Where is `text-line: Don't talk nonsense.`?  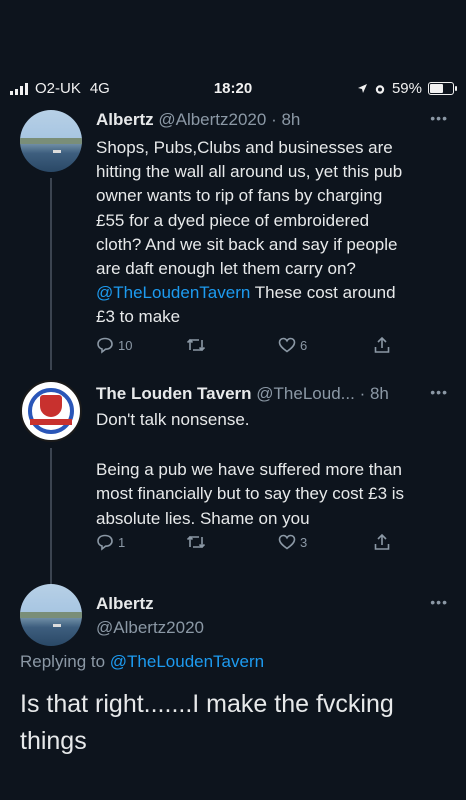
text-line: Don't talk nonsense. is located at coordinates (173, 419).